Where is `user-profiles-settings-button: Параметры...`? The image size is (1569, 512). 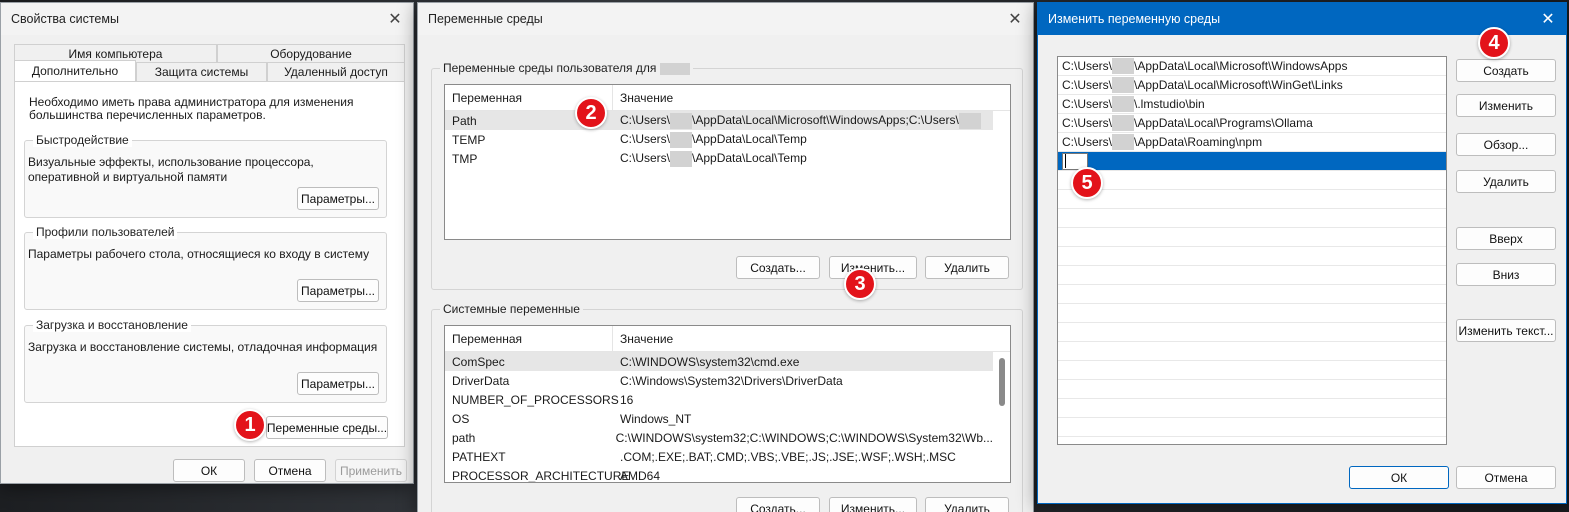 user-profiles-settings-button: Параметры... is located at coordinates (338, 290).